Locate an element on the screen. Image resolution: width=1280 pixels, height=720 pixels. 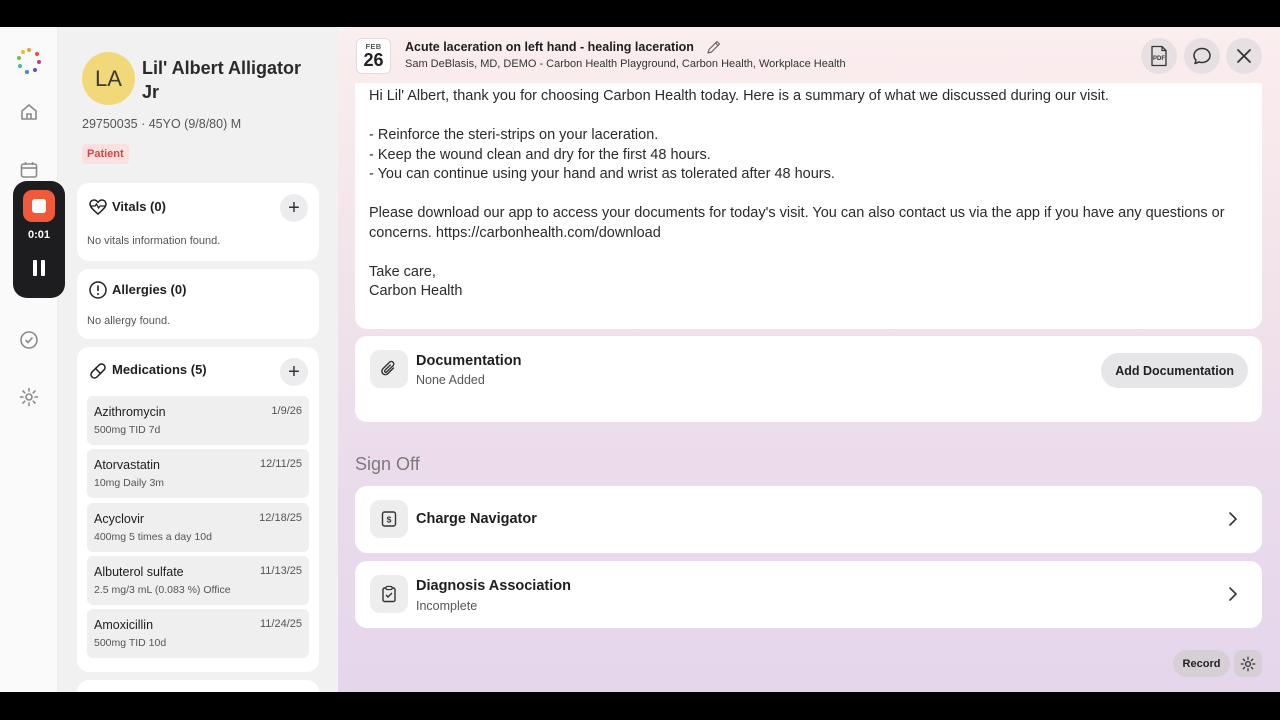
stop-recording-button is located at coordinates (39, 206).